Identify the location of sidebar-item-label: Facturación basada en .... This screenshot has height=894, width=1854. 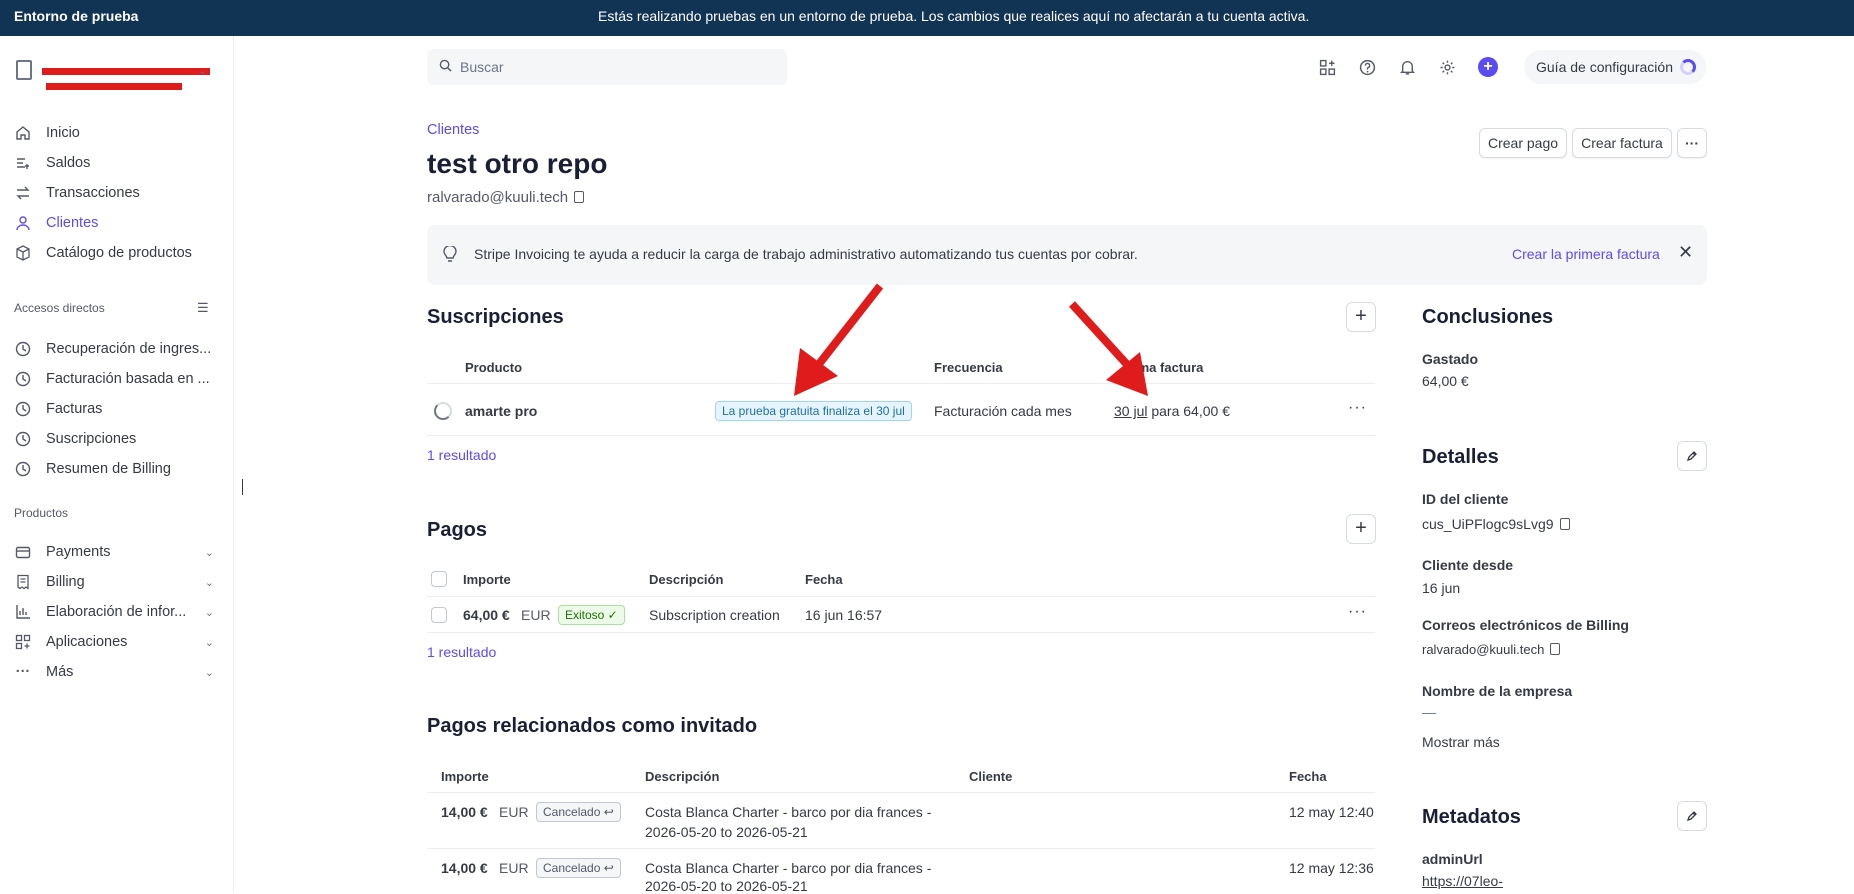
(128, 379).